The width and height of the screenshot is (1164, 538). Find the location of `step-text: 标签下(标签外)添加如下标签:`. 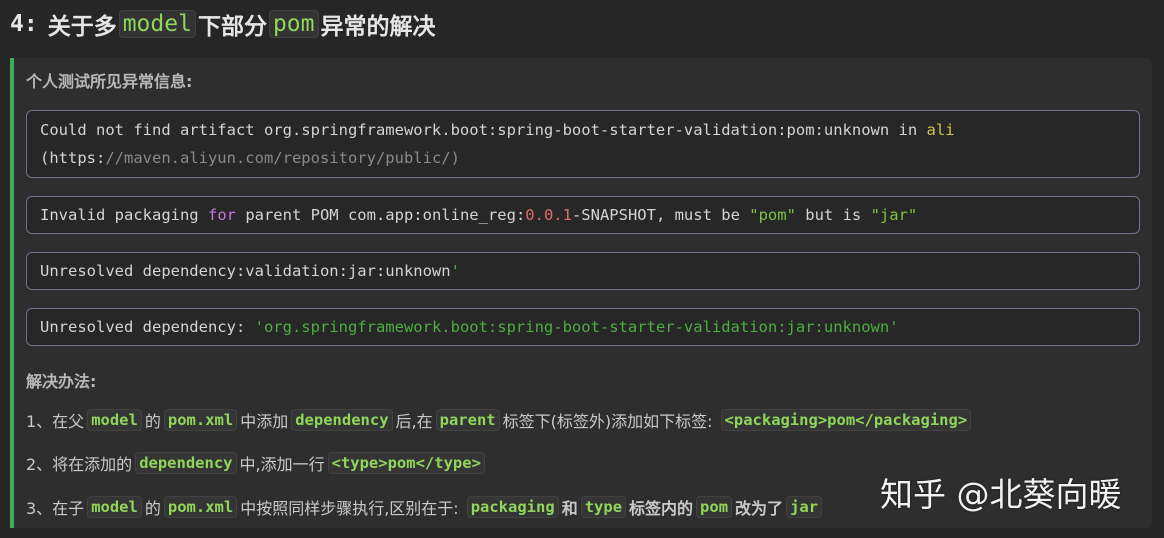

step-text: 标签下(标签外)添加如下标签: is located at coordinates (607, 421).